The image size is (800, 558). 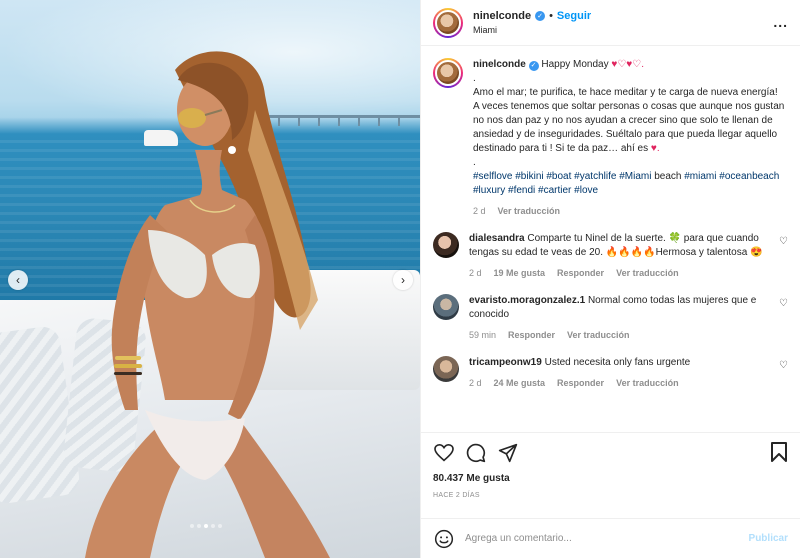 What do you see at coordinates (520, 273) in the screenshot?
I see `comment-likes: 19 Me gusta` at bounding box center [520, 273].